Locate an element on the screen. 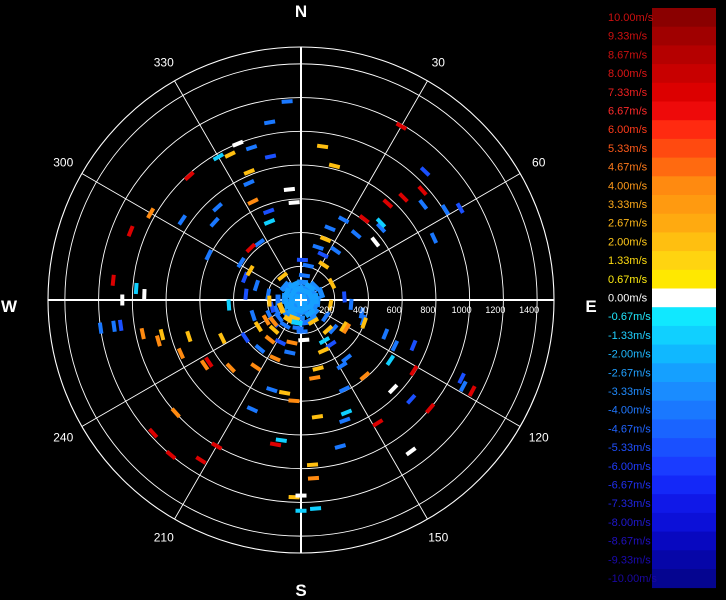 This screenshot has height=600, width=726. legend-label: -2.67m/s is located at coordinates (629, 373).